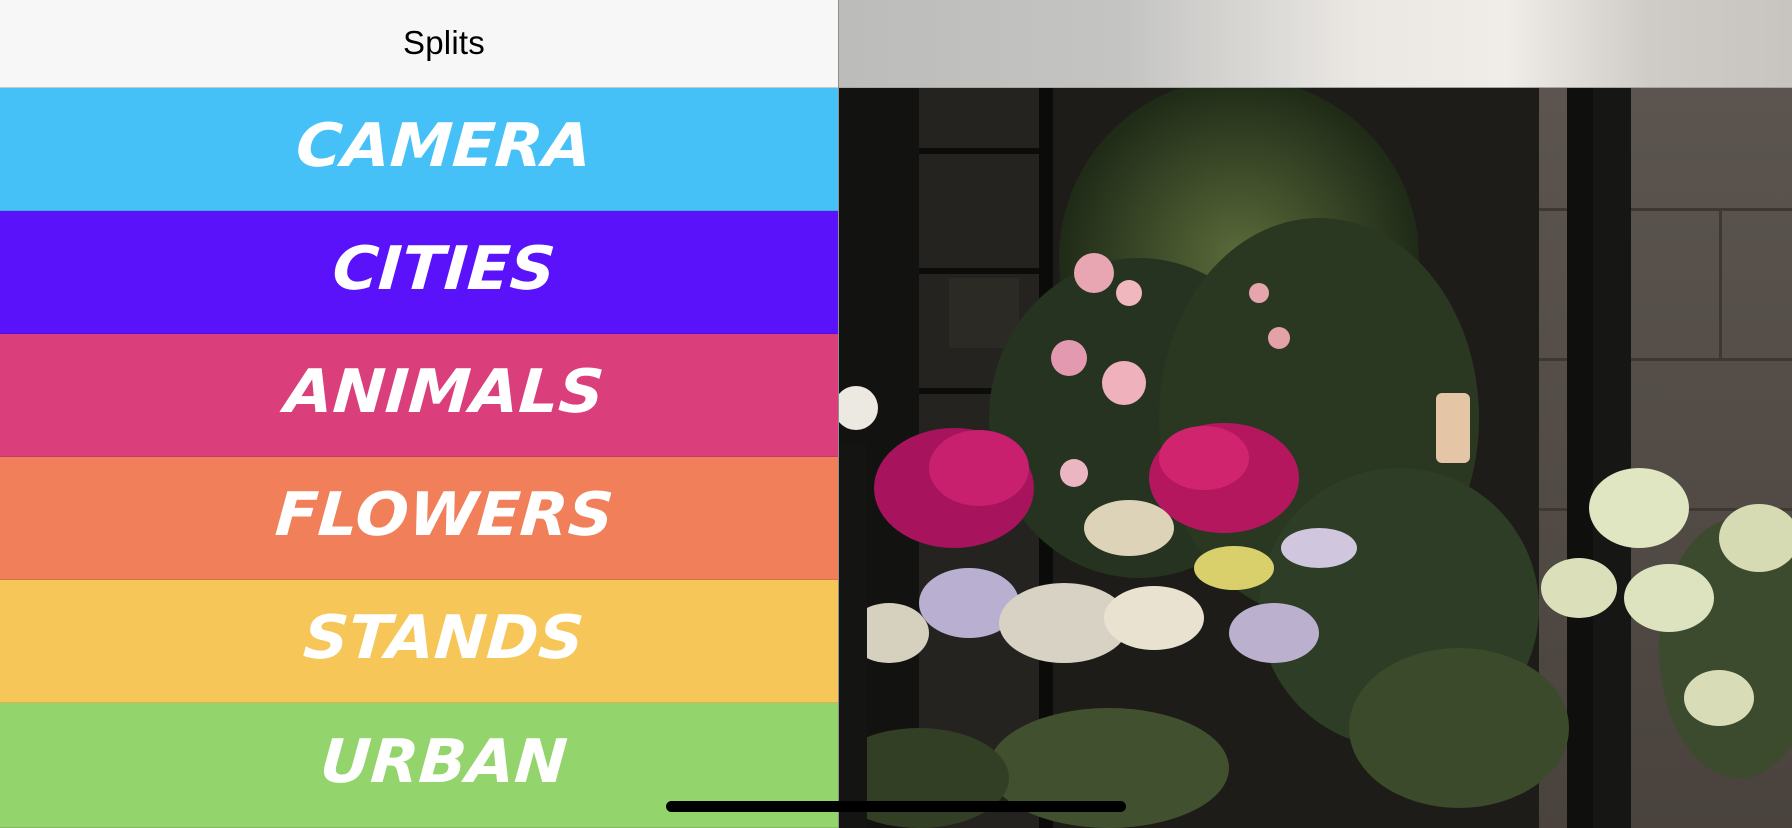  I want to click on category-row-cities: CITIES, so click(419, 272).